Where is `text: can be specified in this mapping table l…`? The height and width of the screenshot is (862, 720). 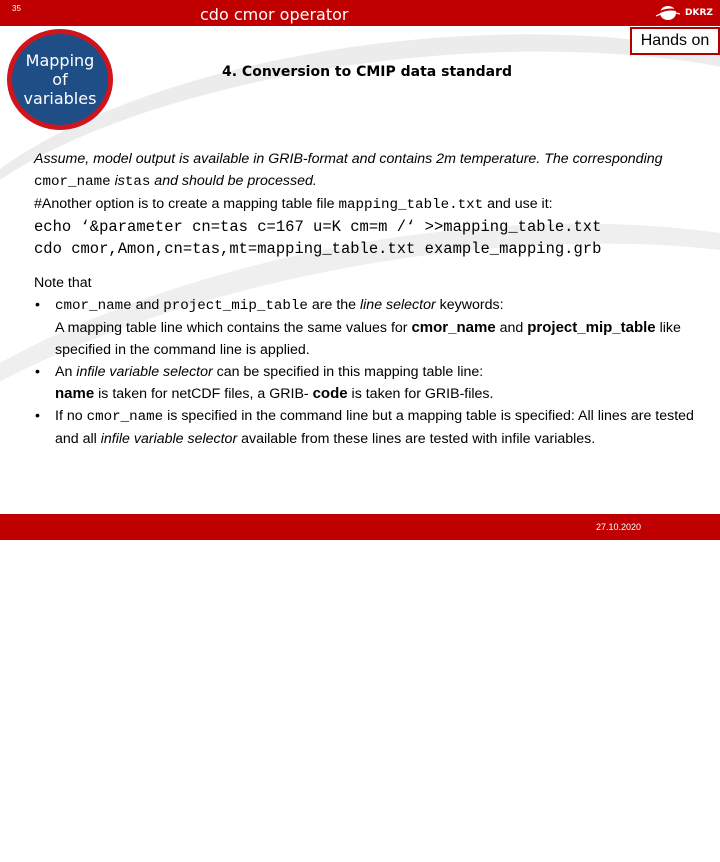
text: can be specified in this mapping table l… is located at coordinates (348, 372).